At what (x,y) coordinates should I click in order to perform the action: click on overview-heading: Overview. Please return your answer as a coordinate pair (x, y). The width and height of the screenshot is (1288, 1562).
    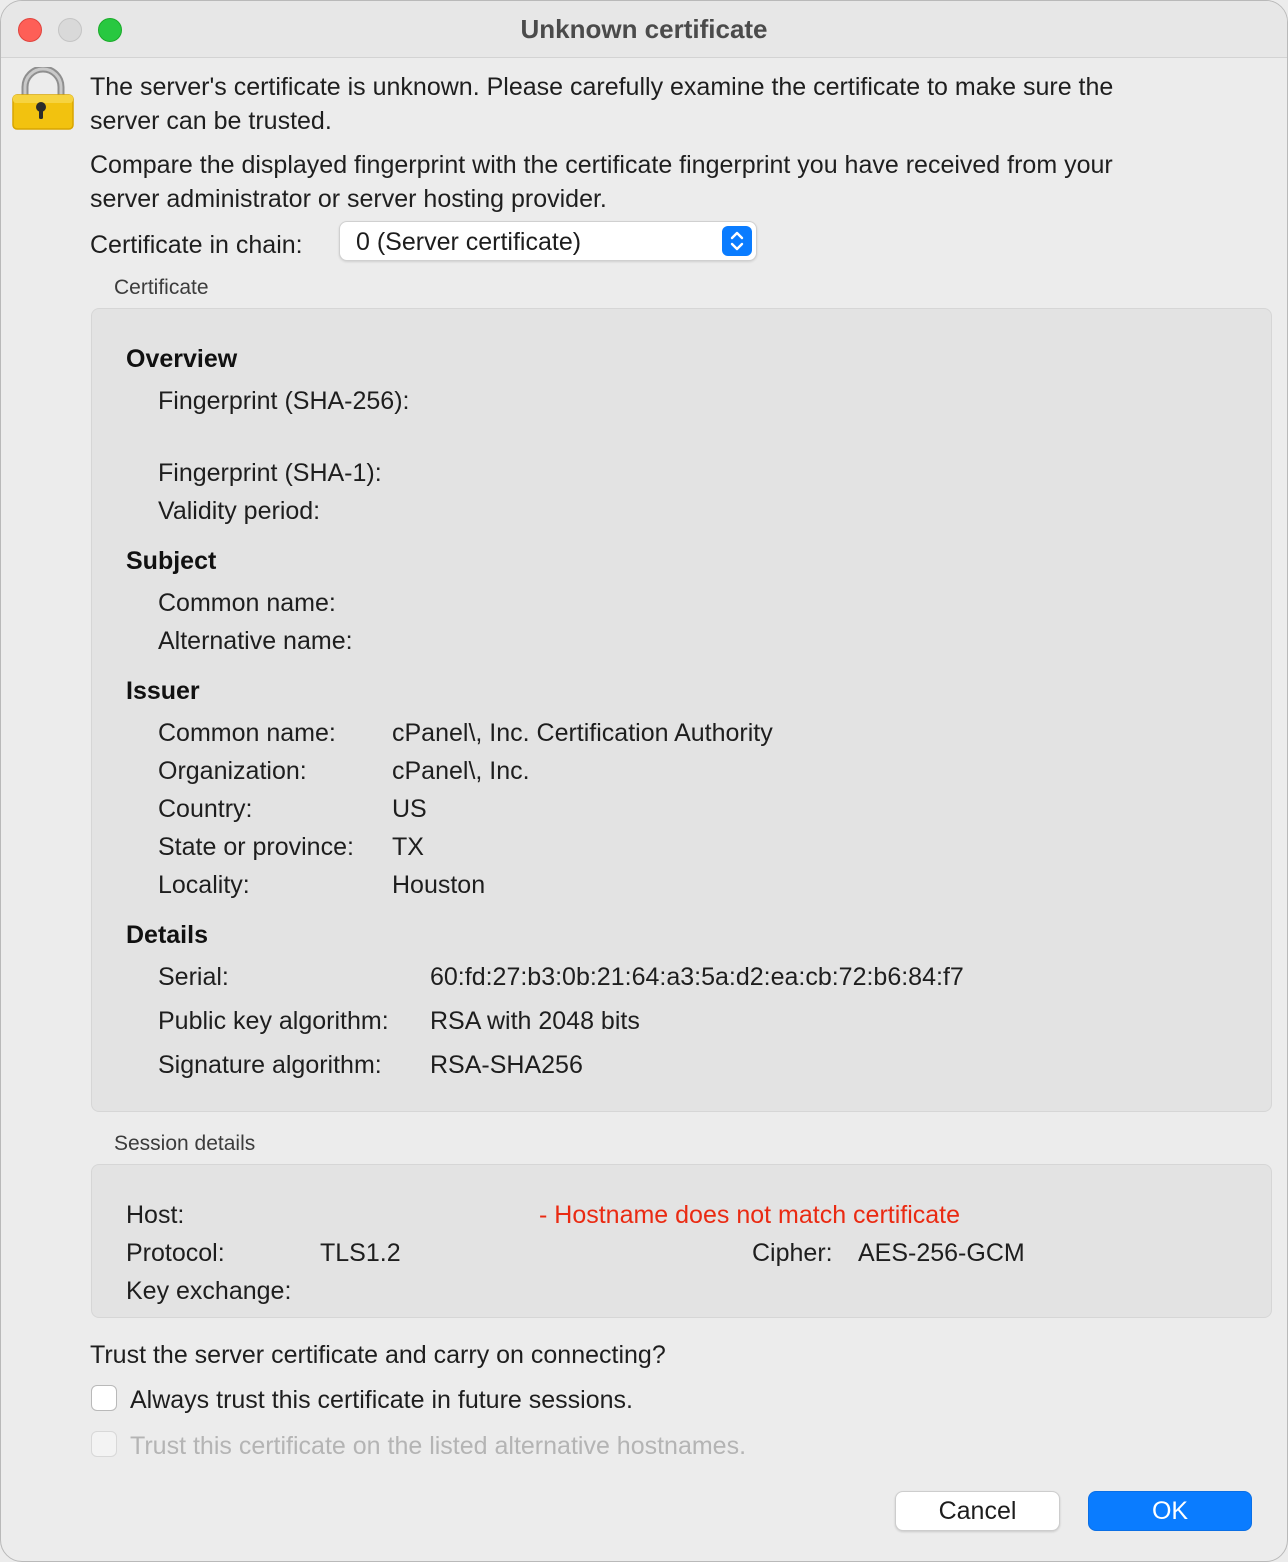
    Looking at the image, I should click on (182, 359).